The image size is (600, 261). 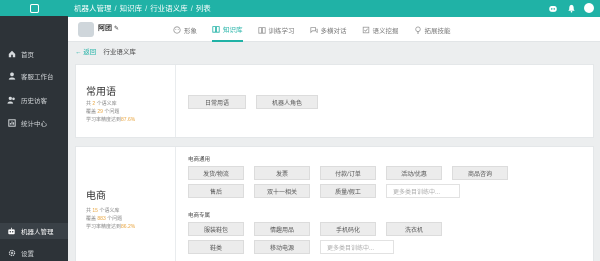 I want to click on chip-daily-phrases: 日常用语, so click(x=217, y=102).